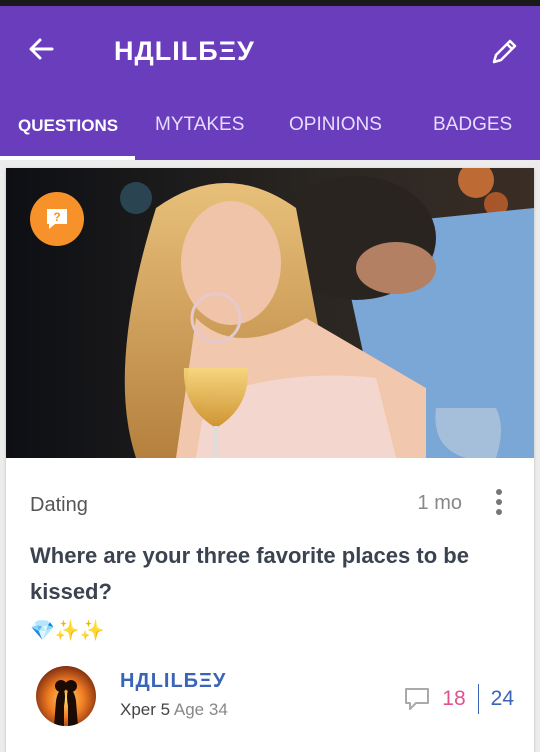 This screenshot has width=540, height=752. What do you see at coordinates (67, 631) in the screenshot?
I see `question-emojis: 💎✨✨` at bounding box center [67, 631].